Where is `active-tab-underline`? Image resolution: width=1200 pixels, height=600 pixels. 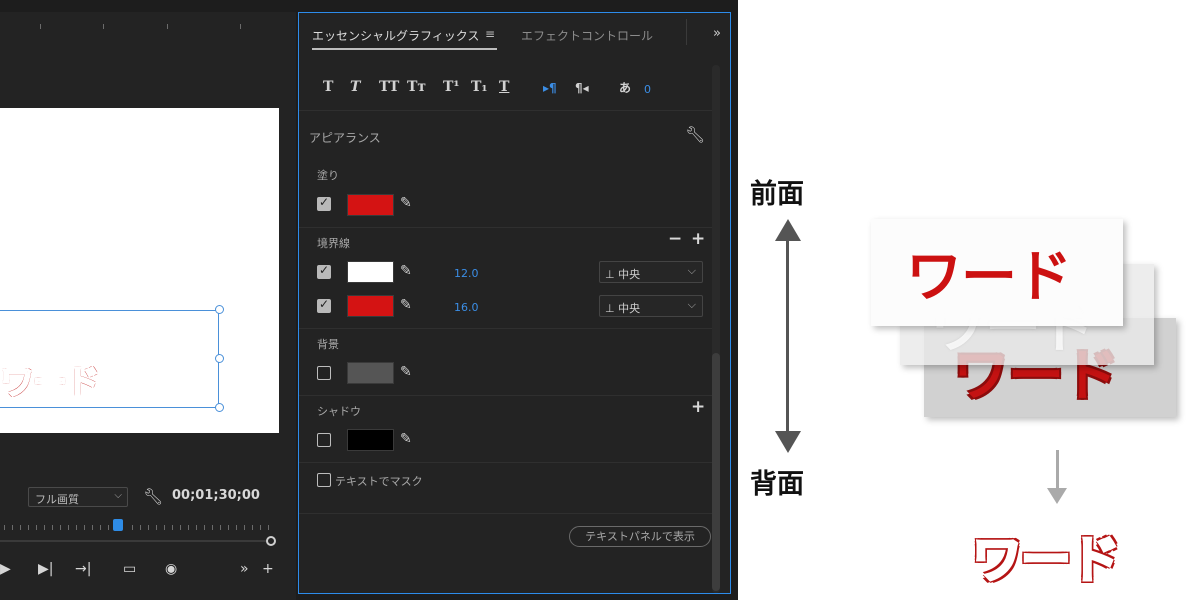
active-tab-underline is located at coordinates (404, 49).